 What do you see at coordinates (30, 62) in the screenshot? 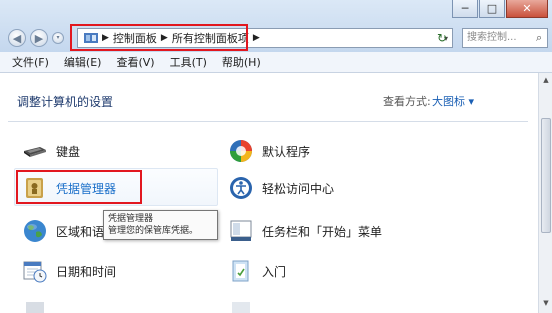
I see `menu-file: 文件(F)` at bounding box center [30, 62].